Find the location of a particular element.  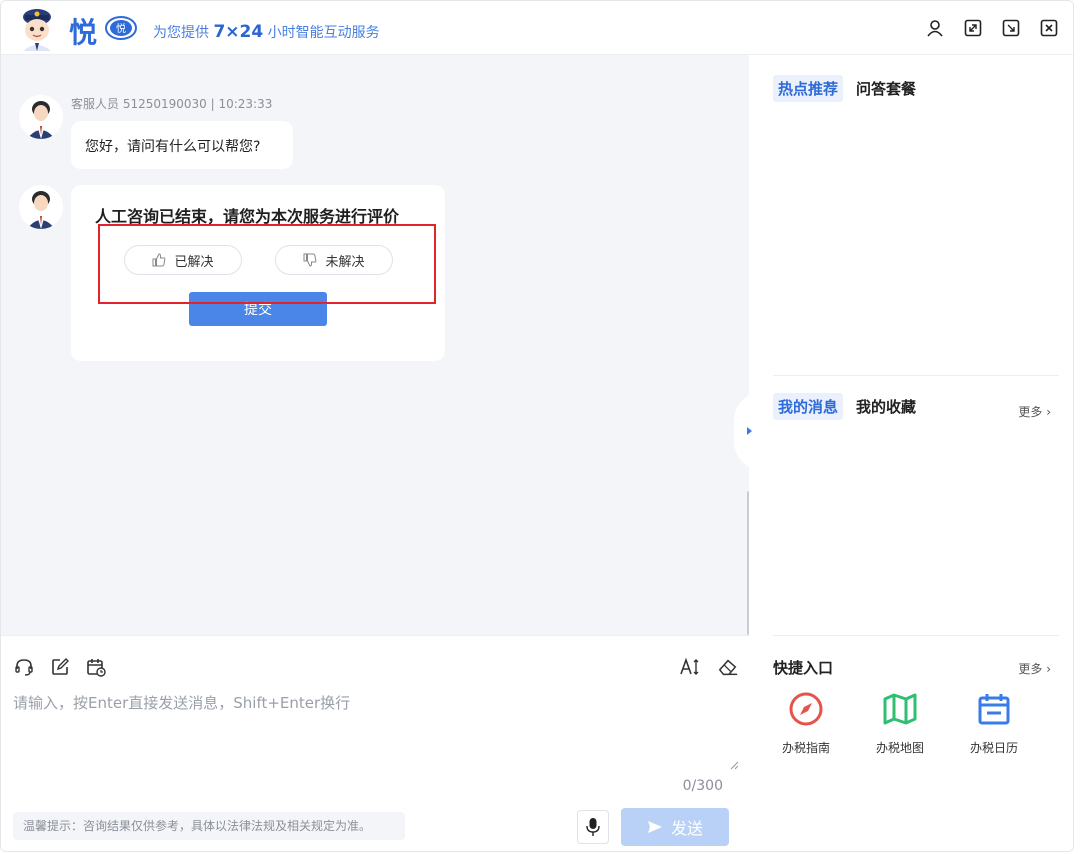

input-toolbar-right is located at coordinates (709, 667).